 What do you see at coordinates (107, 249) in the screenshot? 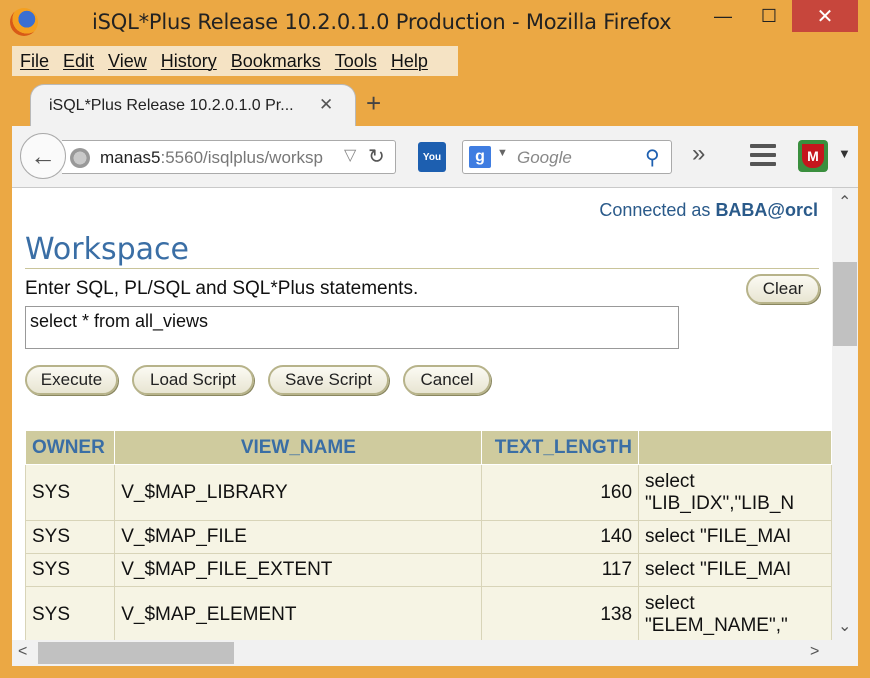
I see `page-title: Workspace` at bounding box center [107, 249].